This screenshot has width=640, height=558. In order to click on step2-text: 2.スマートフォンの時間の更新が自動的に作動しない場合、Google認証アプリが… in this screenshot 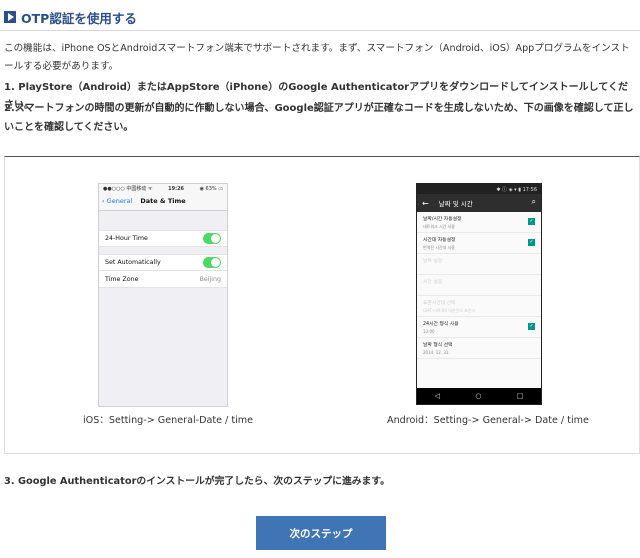, I will do `click(319, 118)`.